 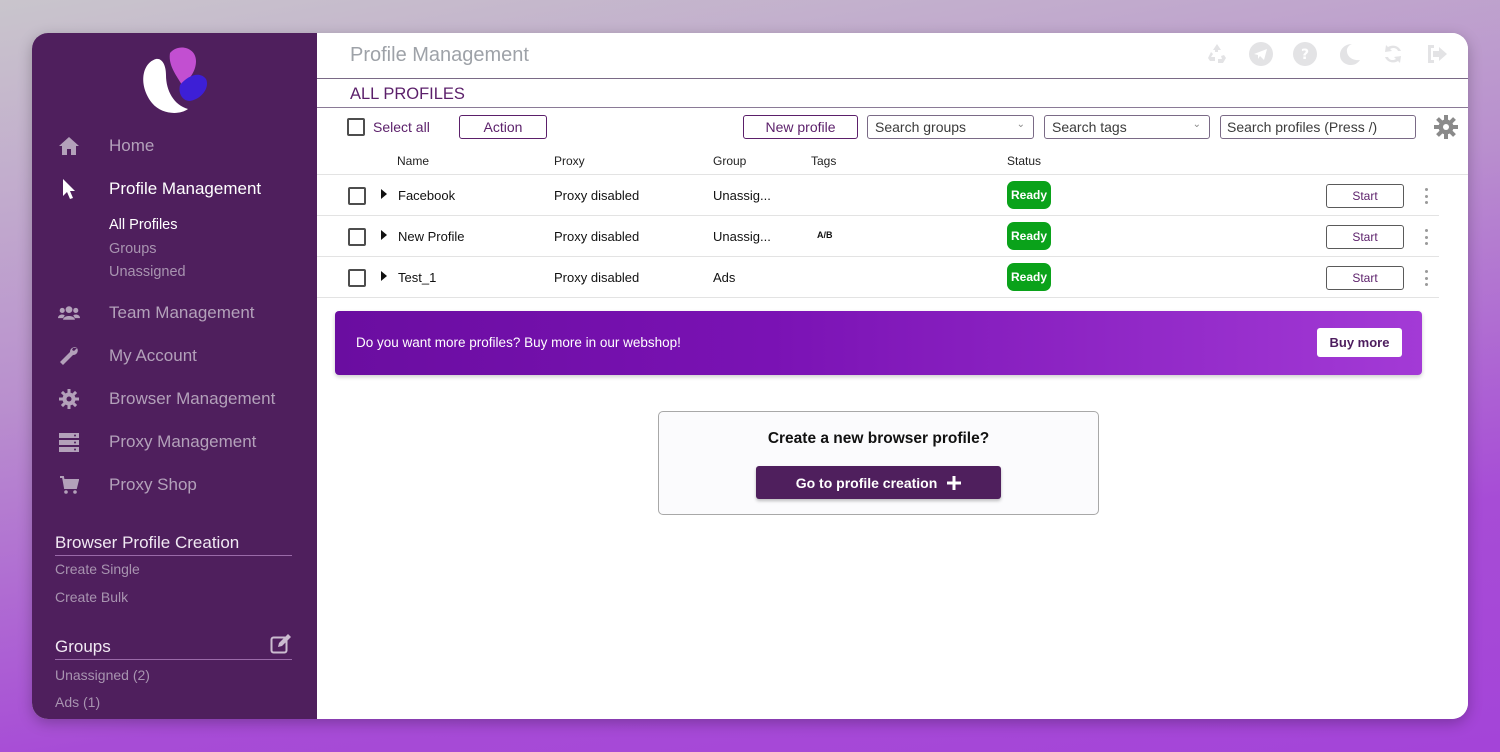 I want to click on nav-home-label: Home, so click(x=132, y=145).